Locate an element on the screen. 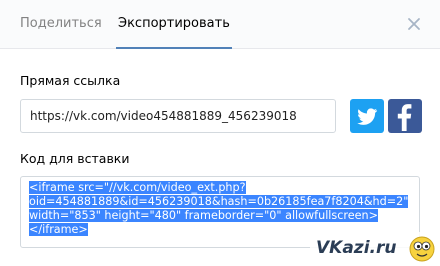 The width and height of the screenshot is (440, 266). tab-export: Экспортировать is located at coordinates (174, 24).